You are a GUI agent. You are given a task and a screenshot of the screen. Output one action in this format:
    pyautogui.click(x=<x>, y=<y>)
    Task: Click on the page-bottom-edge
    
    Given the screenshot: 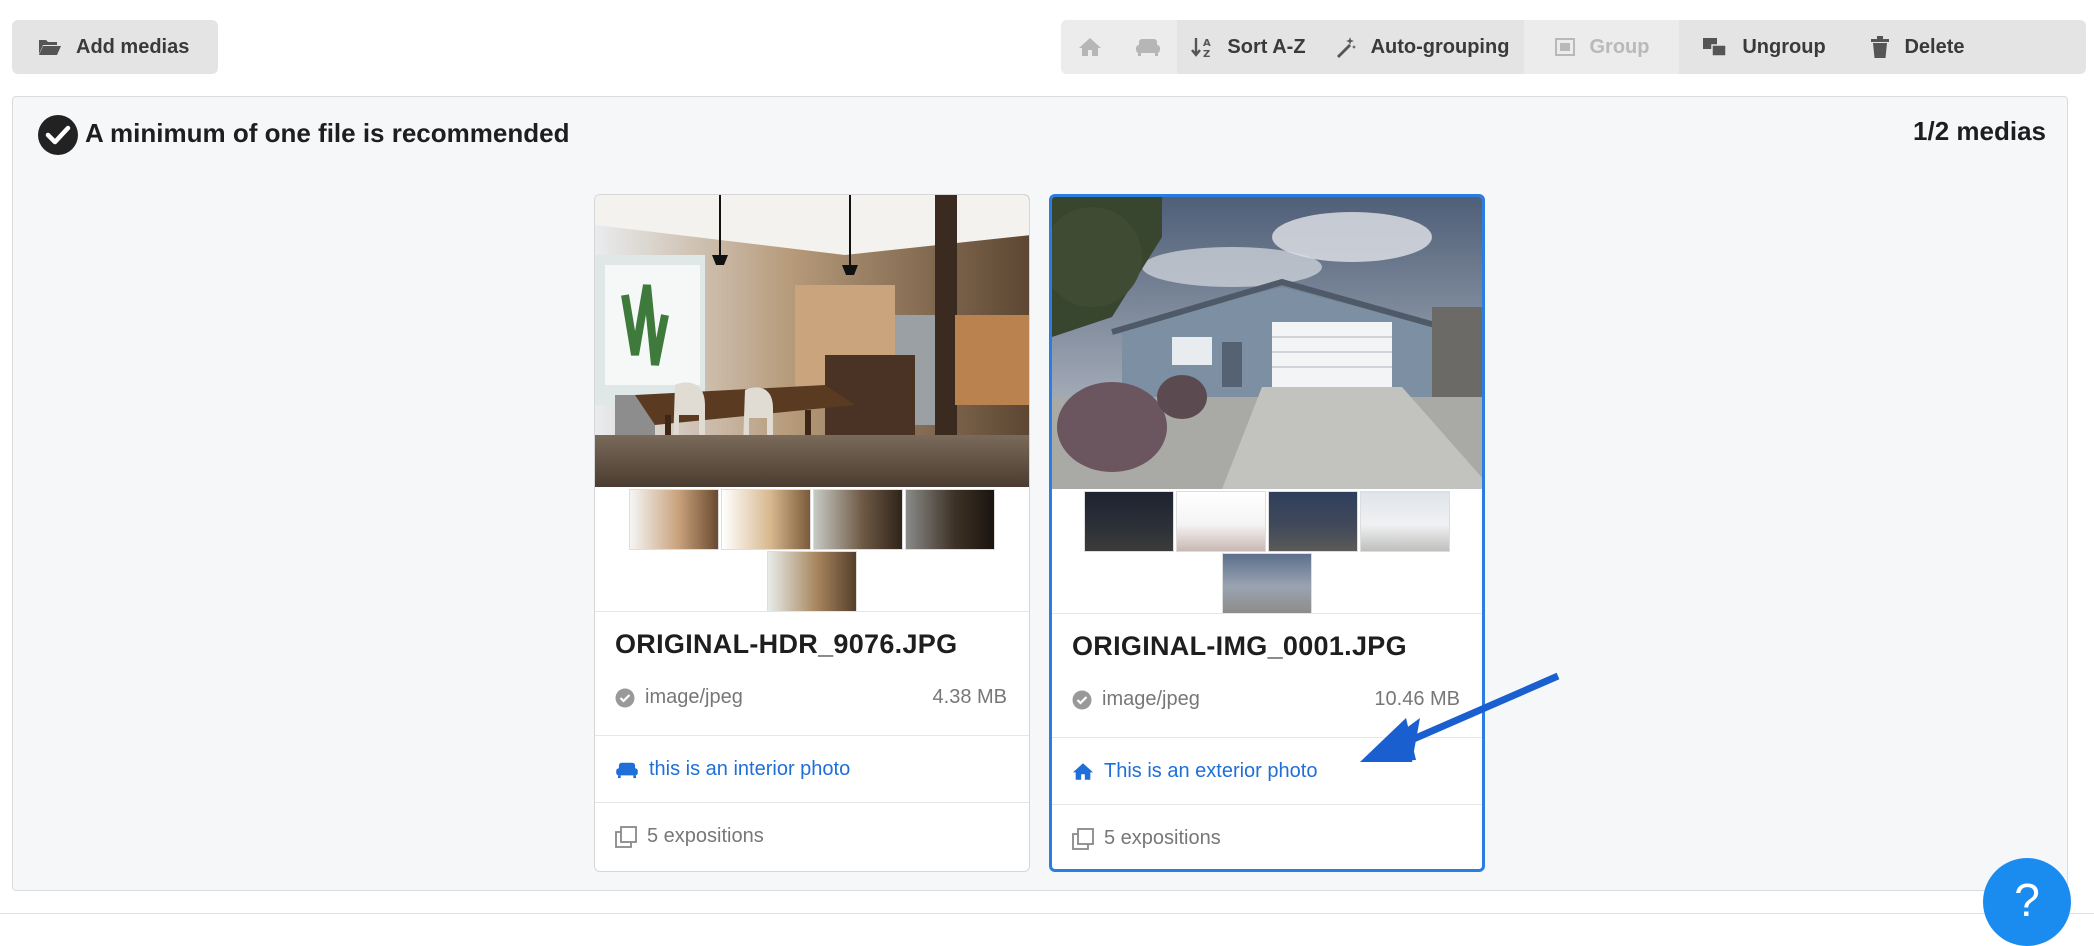 What is the action you would take?
    pyautogui.click(x=1047, y=921)
    